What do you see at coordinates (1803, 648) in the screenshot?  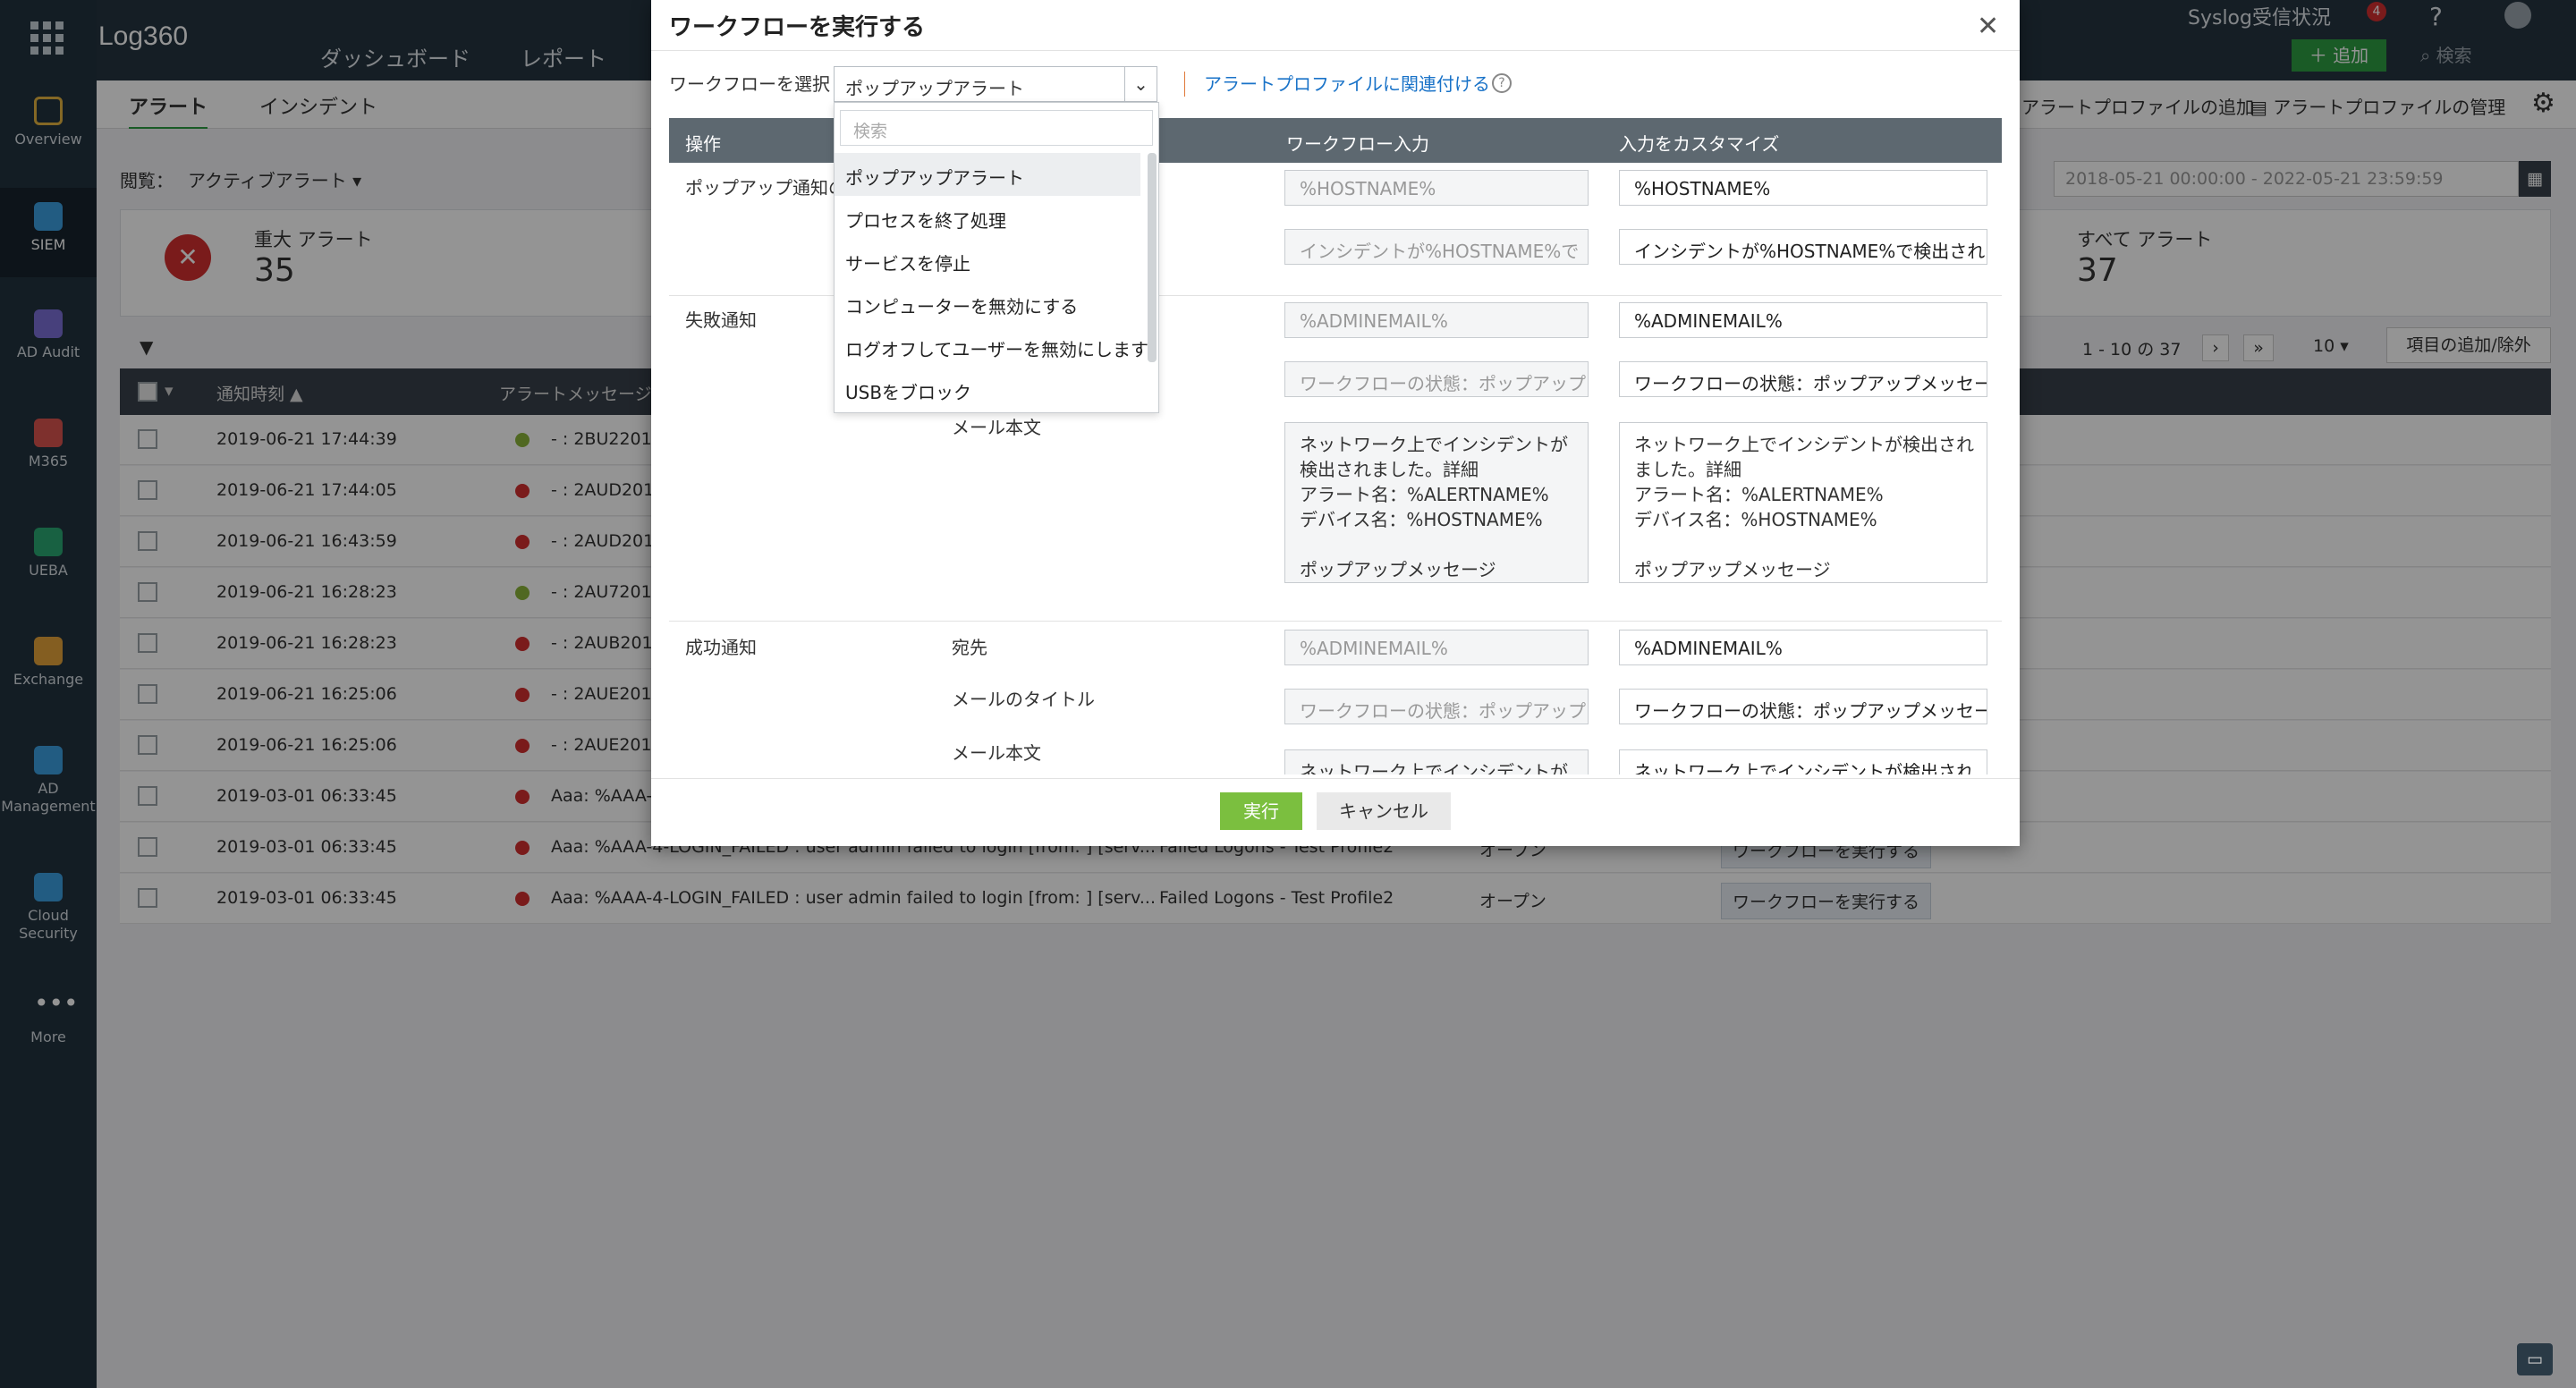 I see `custom-input-success-to: %ADMINEMAIL%` at bounding box center [1803, 648].